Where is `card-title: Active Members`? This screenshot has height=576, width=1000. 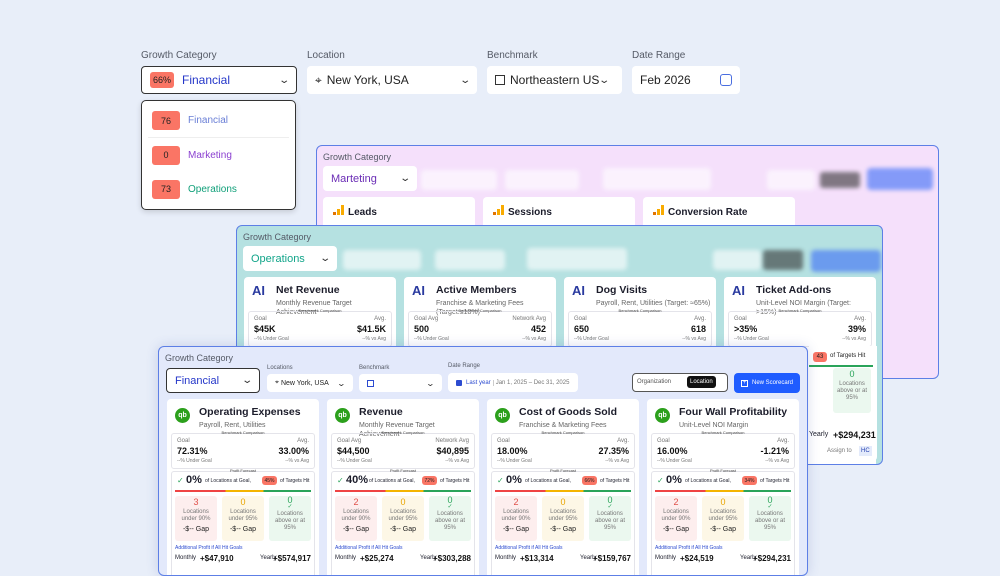 card-title: Active Members is located at coordinates (476, 290).